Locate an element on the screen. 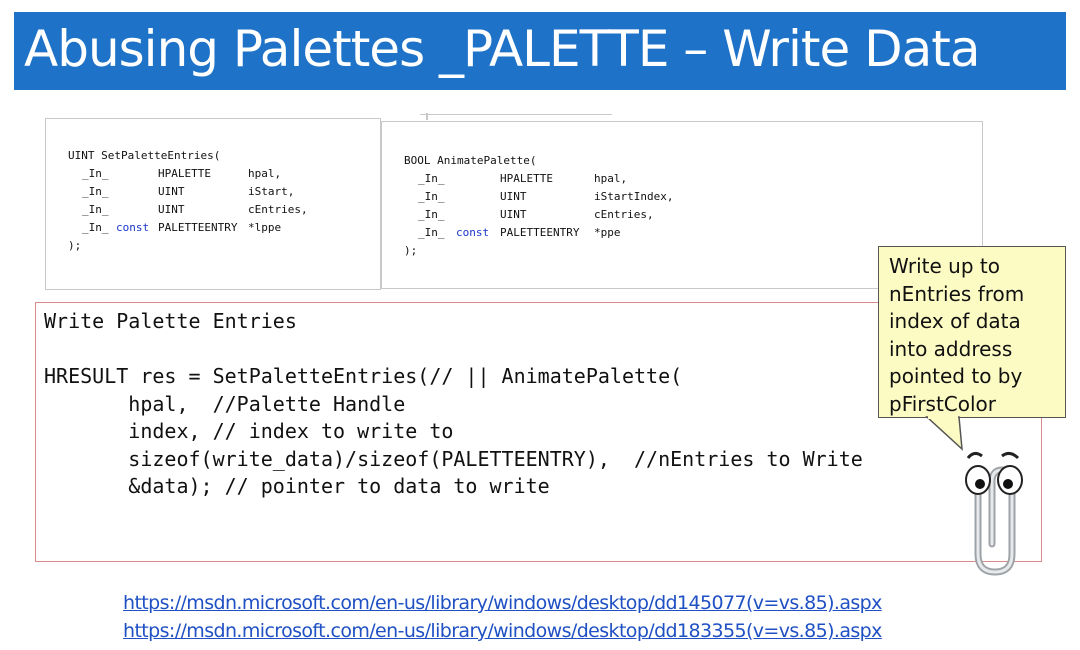 Image resolution: width=1080 pixels, height=650 pixels. callout-line: nEntries from is located at coordinates (957, 293).